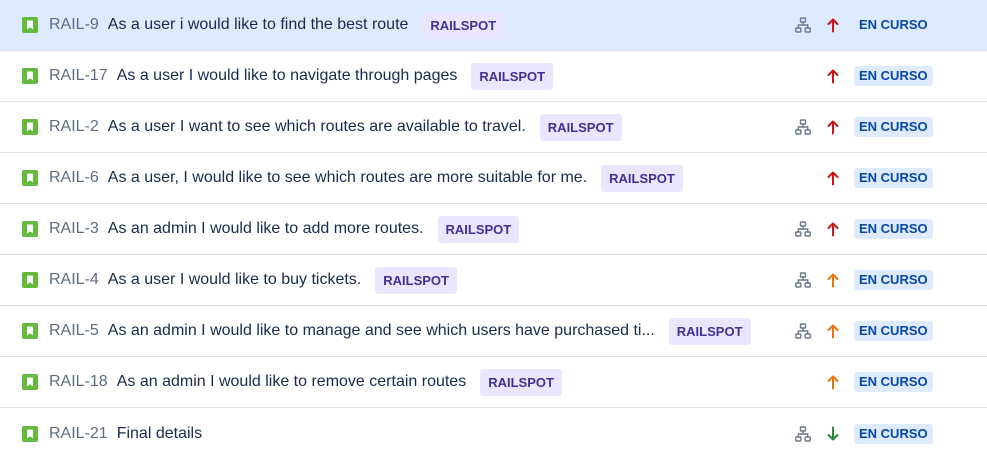 This screenshot has height=459, width=987. I want to click on issue-key: RAIL-21, so click(78, 434).